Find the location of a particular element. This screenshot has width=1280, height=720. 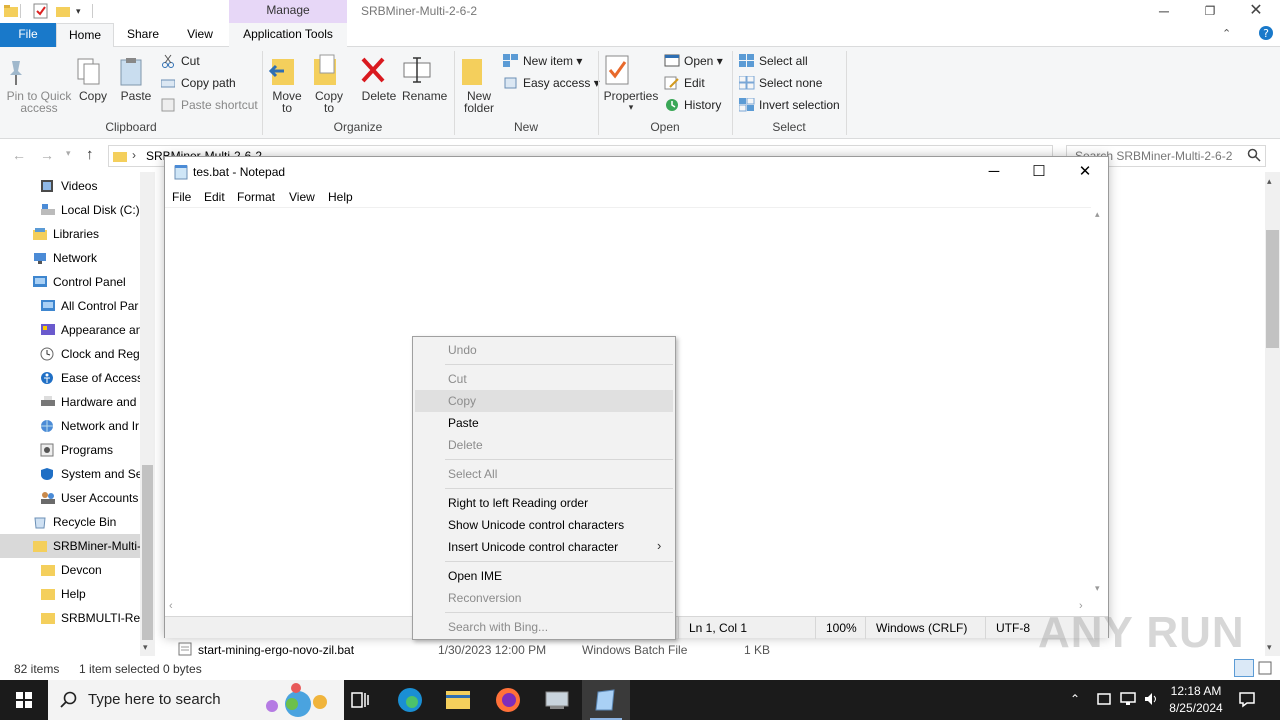

nav-item-clock: Clock and Regi is located at coordinates (90, 354).